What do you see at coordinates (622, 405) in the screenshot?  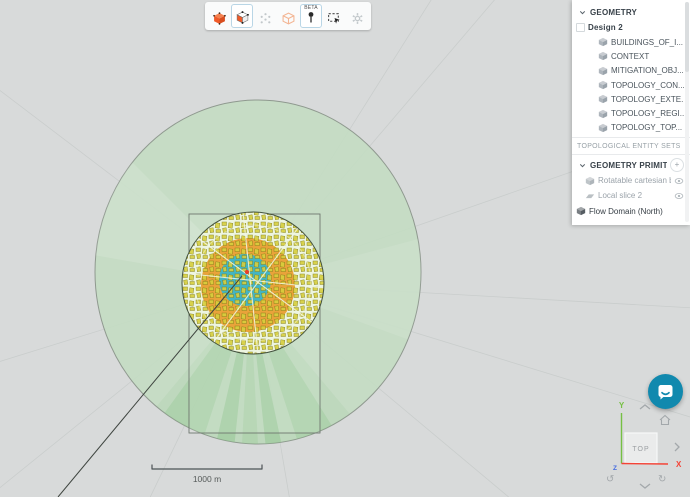 I see `y-axis-label: Y` at bounding box center [622, 405].